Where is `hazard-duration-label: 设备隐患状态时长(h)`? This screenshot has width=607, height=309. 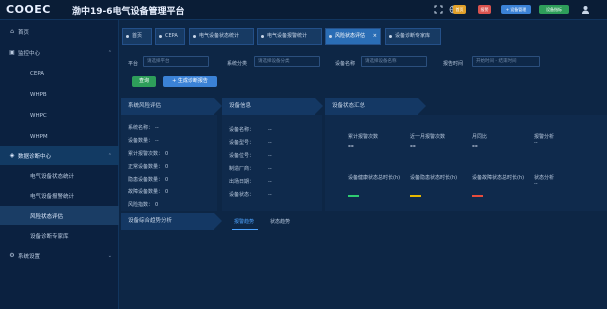
hazard-duration-label: 设备隐患状态时长(h) is located at coordinates (434, 178).